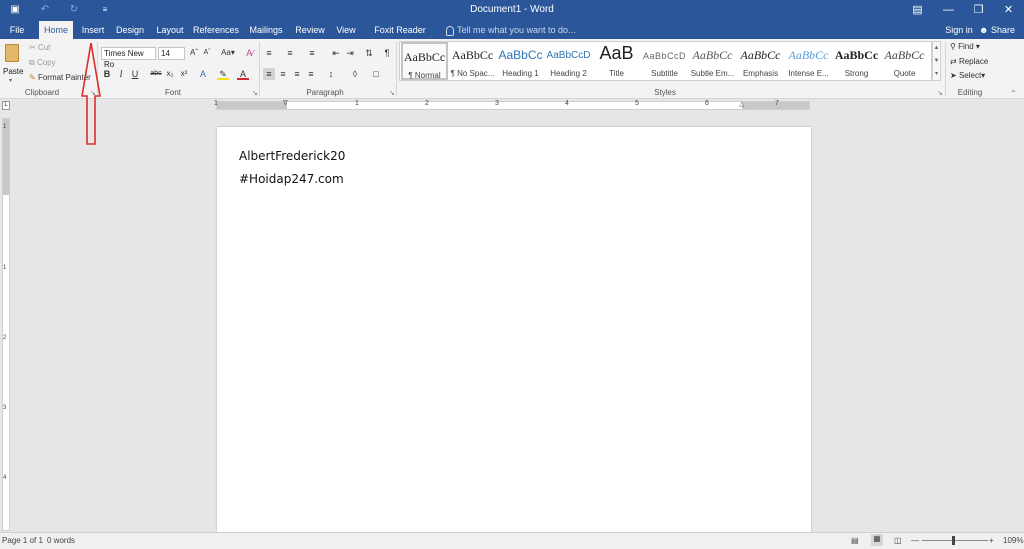 The width and height of the screenshot is (1024, 549). Describe the element at coordinates (223, 74) in the screenshot. I see `highlight-color-icon: ✎` at that location.